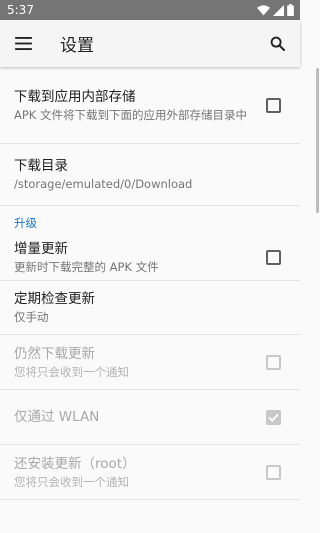 The image size is (320, 533). I want to click on pref-title: 仅通过 WLAN, so click(57, 417).